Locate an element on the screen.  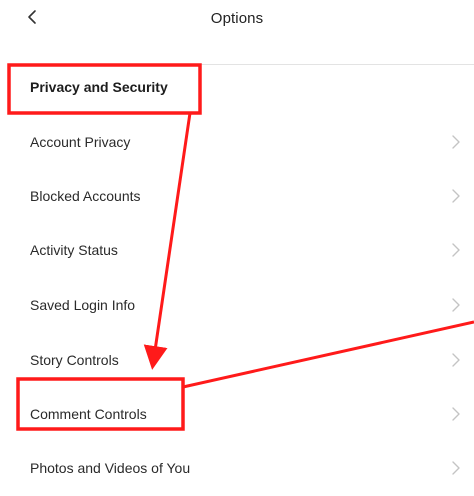
menu-item-comment-controls: Comment Controls is located at coordinates (237, 414).